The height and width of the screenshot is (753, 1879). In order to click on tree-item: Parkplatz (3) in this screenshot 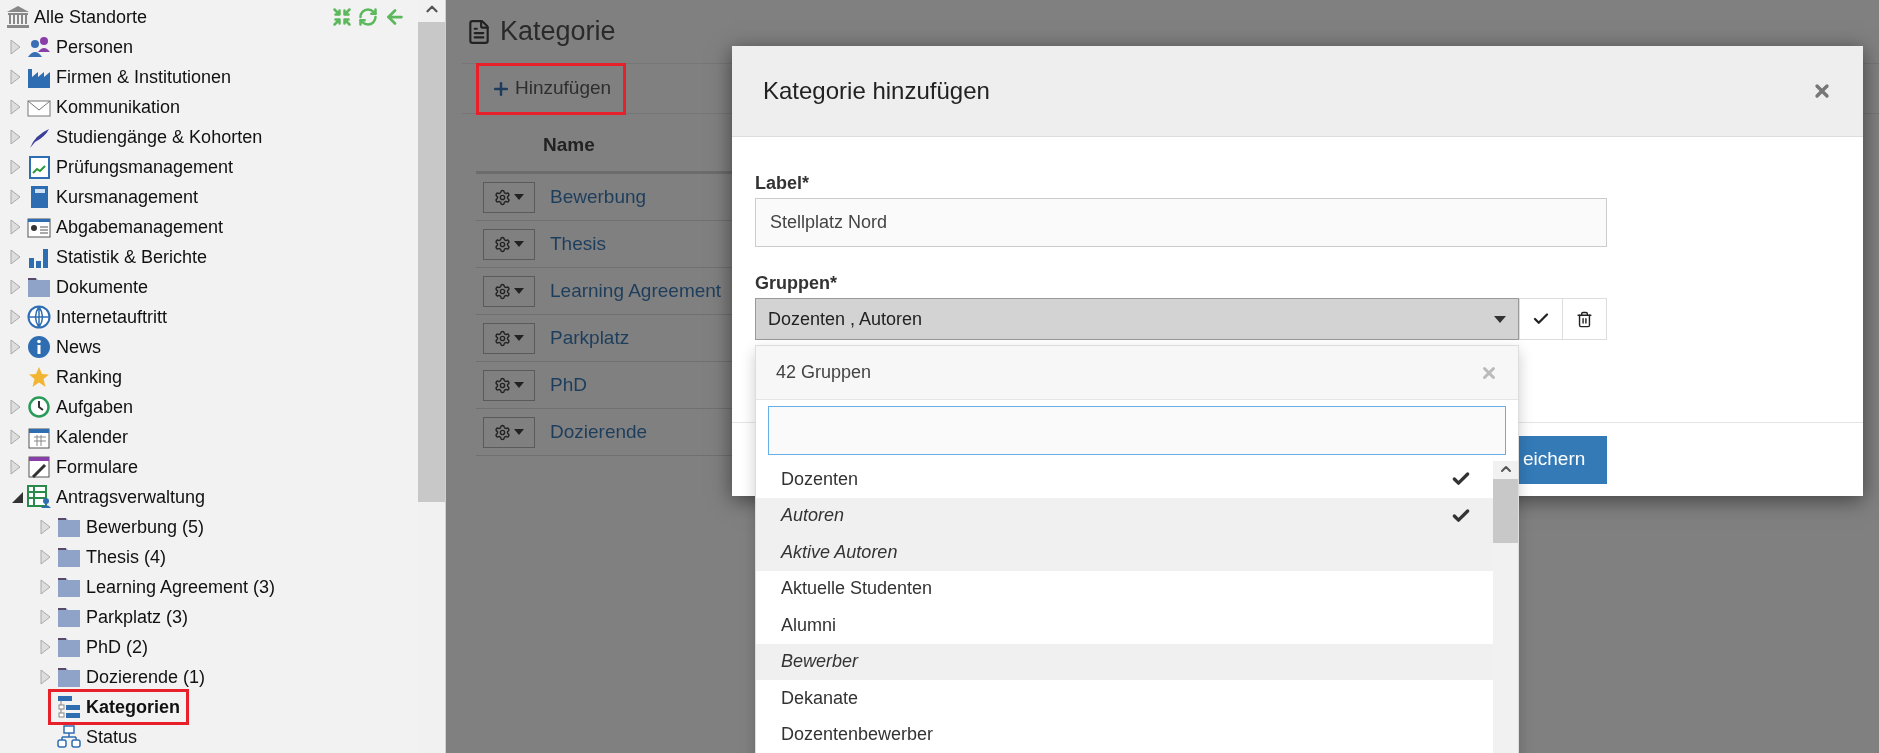, I will do `click(123, 617)`.